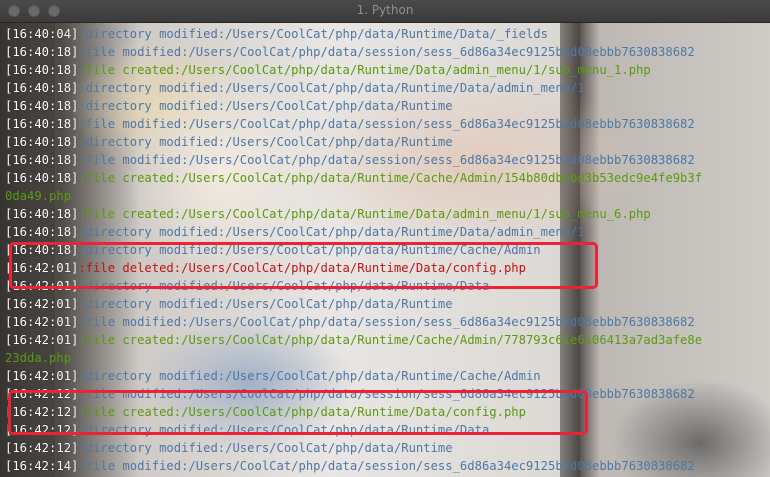  I want to click on log-timestamp: [16:42:12], so click(42, 448).